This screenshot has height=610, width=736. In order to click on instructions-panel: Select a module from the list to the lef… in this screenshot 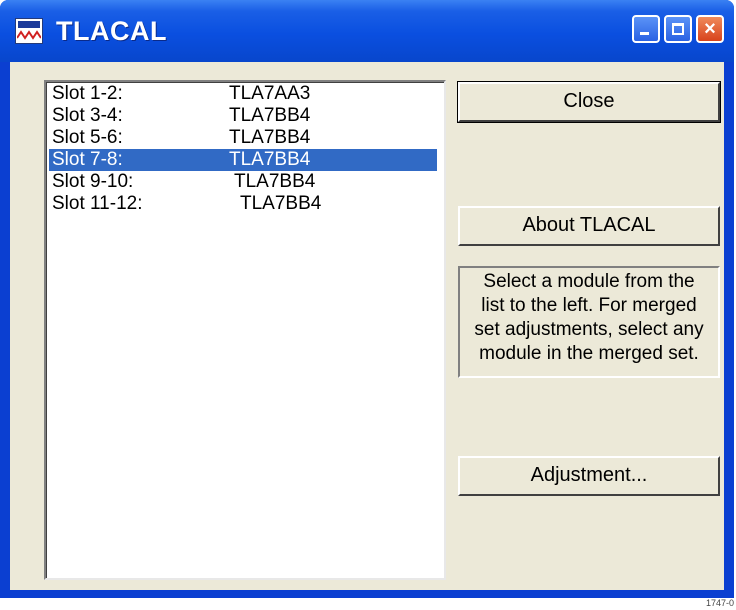, I will do `click(589, 322)`.